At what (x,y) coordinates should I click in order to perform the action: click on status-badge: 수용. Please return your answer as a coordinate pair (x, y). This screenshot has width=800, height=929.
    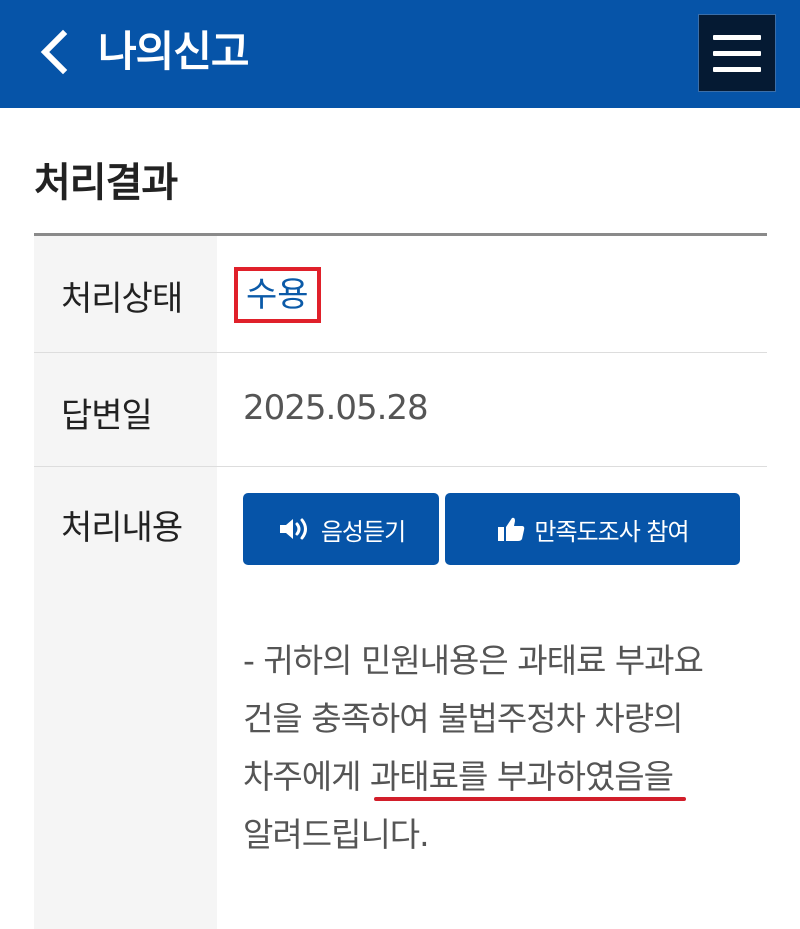
    Looking at the image, I should click on (277, 295).